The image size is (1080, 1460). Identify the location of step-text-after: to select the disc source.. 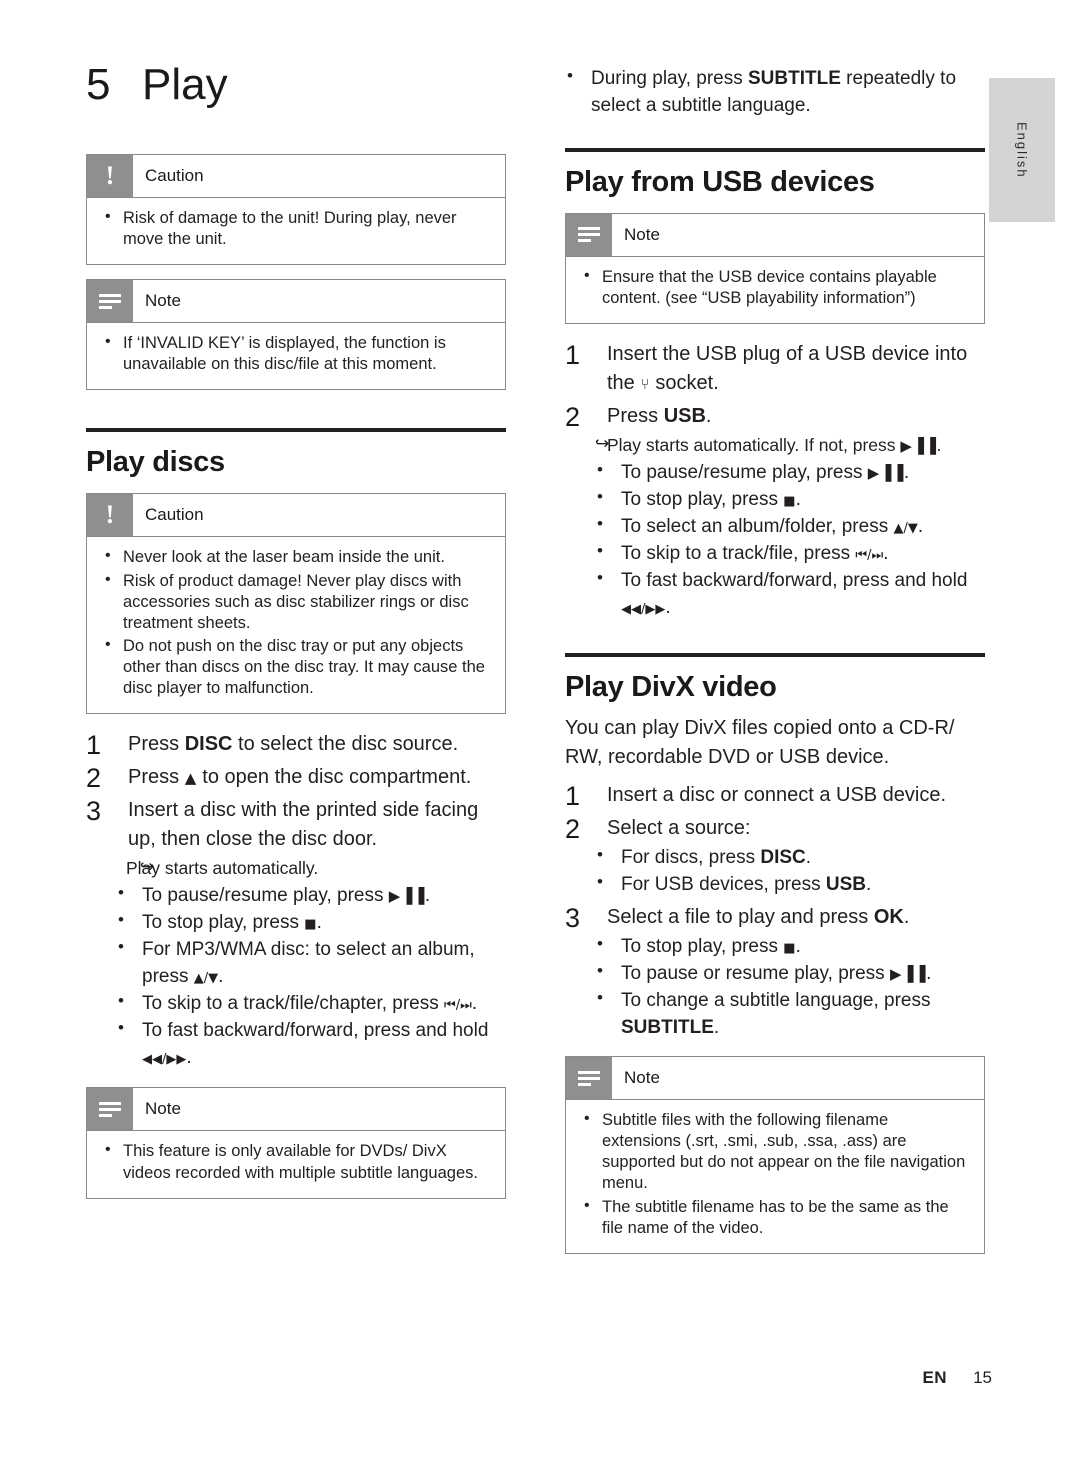
(345, 744).